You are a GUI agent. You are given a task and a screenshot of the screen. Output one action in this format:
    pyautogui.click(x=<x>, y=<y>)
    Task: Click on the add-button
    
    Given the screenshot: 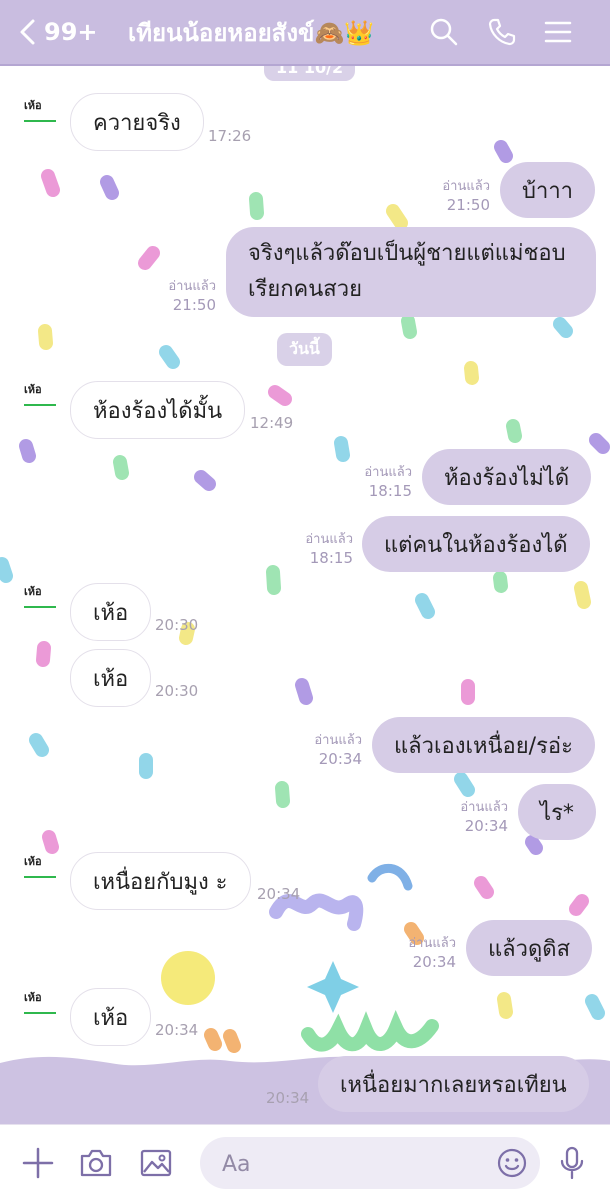 What is the action you would take?
    pyautogui.click(x=38, y=1163)
    